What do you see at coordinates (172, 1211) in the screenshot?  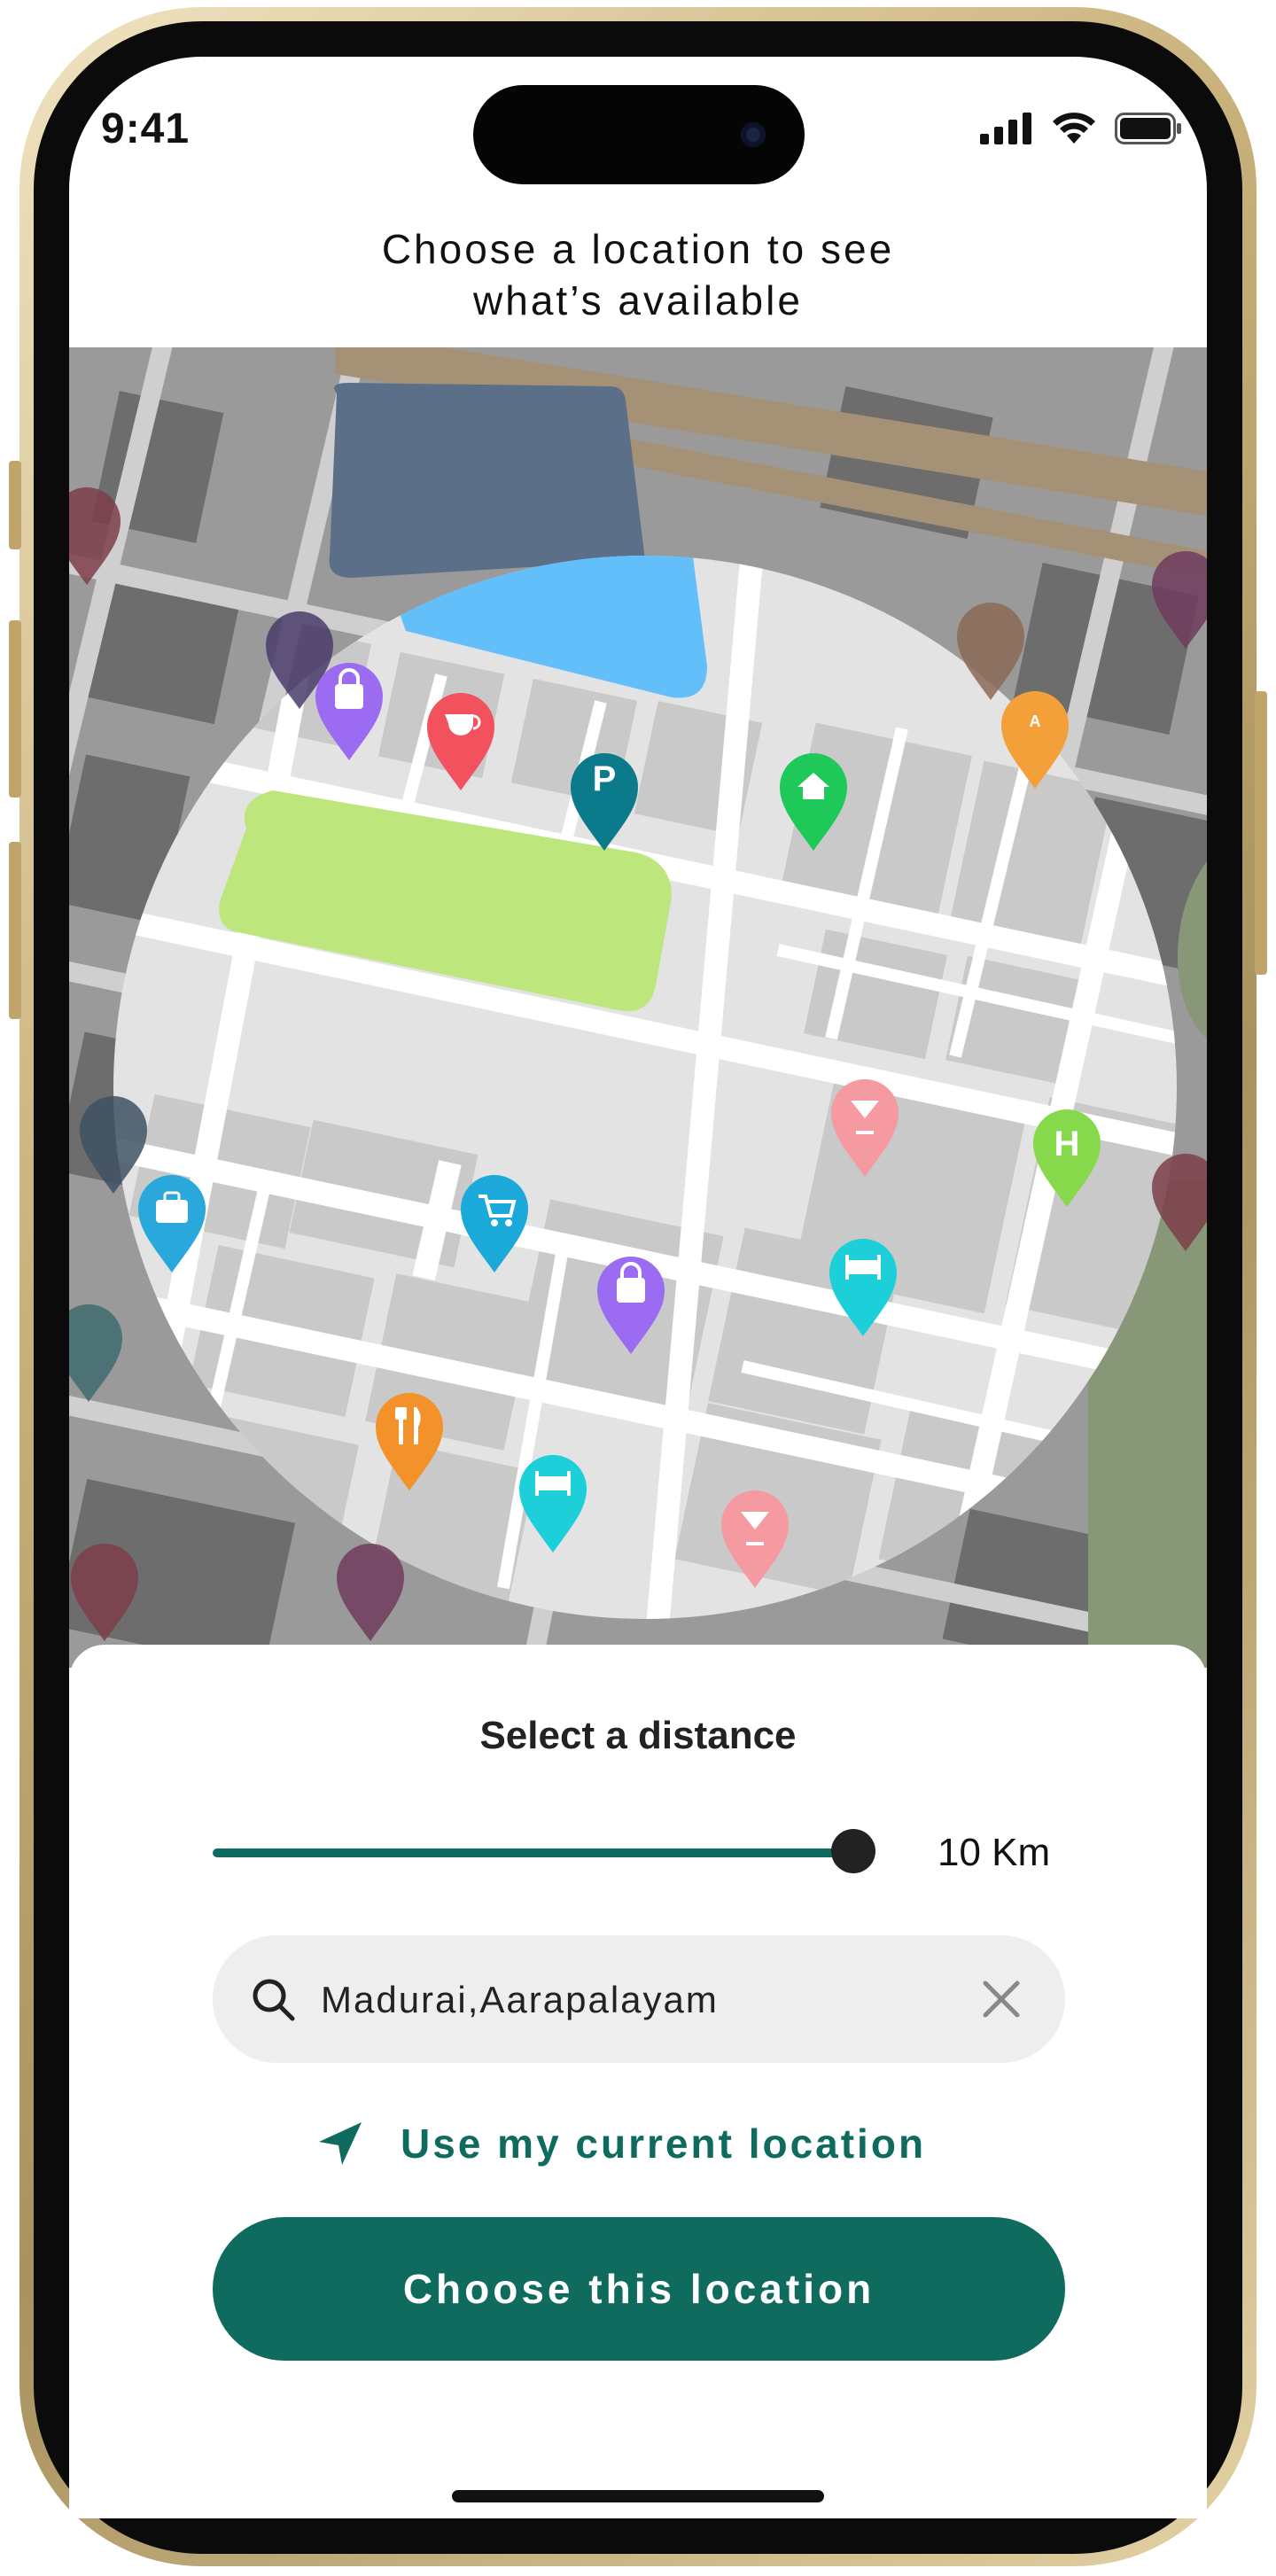 I see `briefcase-icon` at bounding box center [172, 1211].